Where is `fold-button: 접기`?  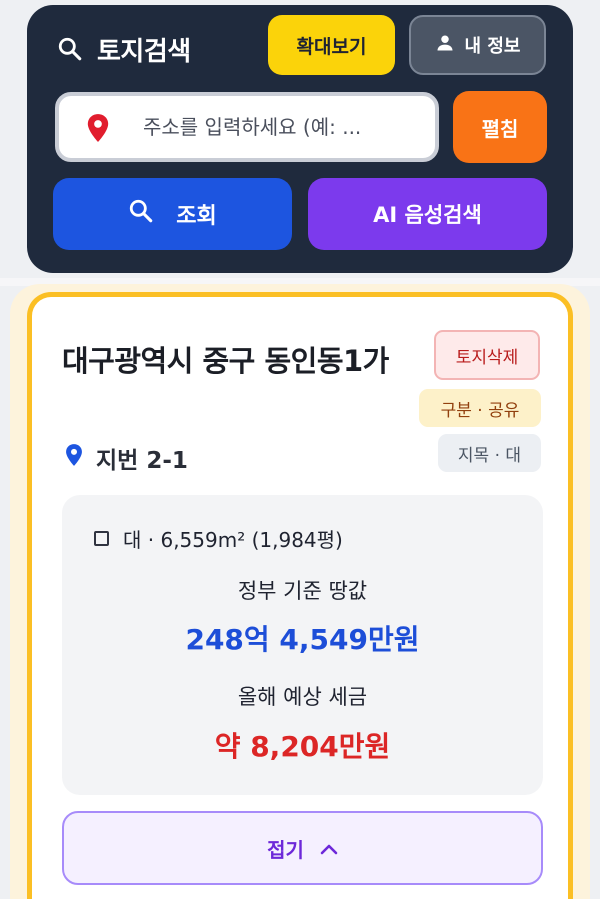 fold-button: 접기 is located at coordinates (302, 848).